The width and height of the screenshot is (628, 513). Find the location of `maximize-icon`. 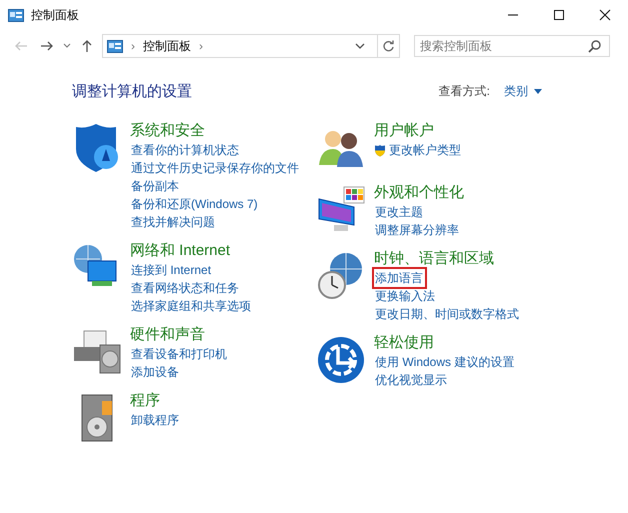

maximize-icon is located at coordinates (559, 15).